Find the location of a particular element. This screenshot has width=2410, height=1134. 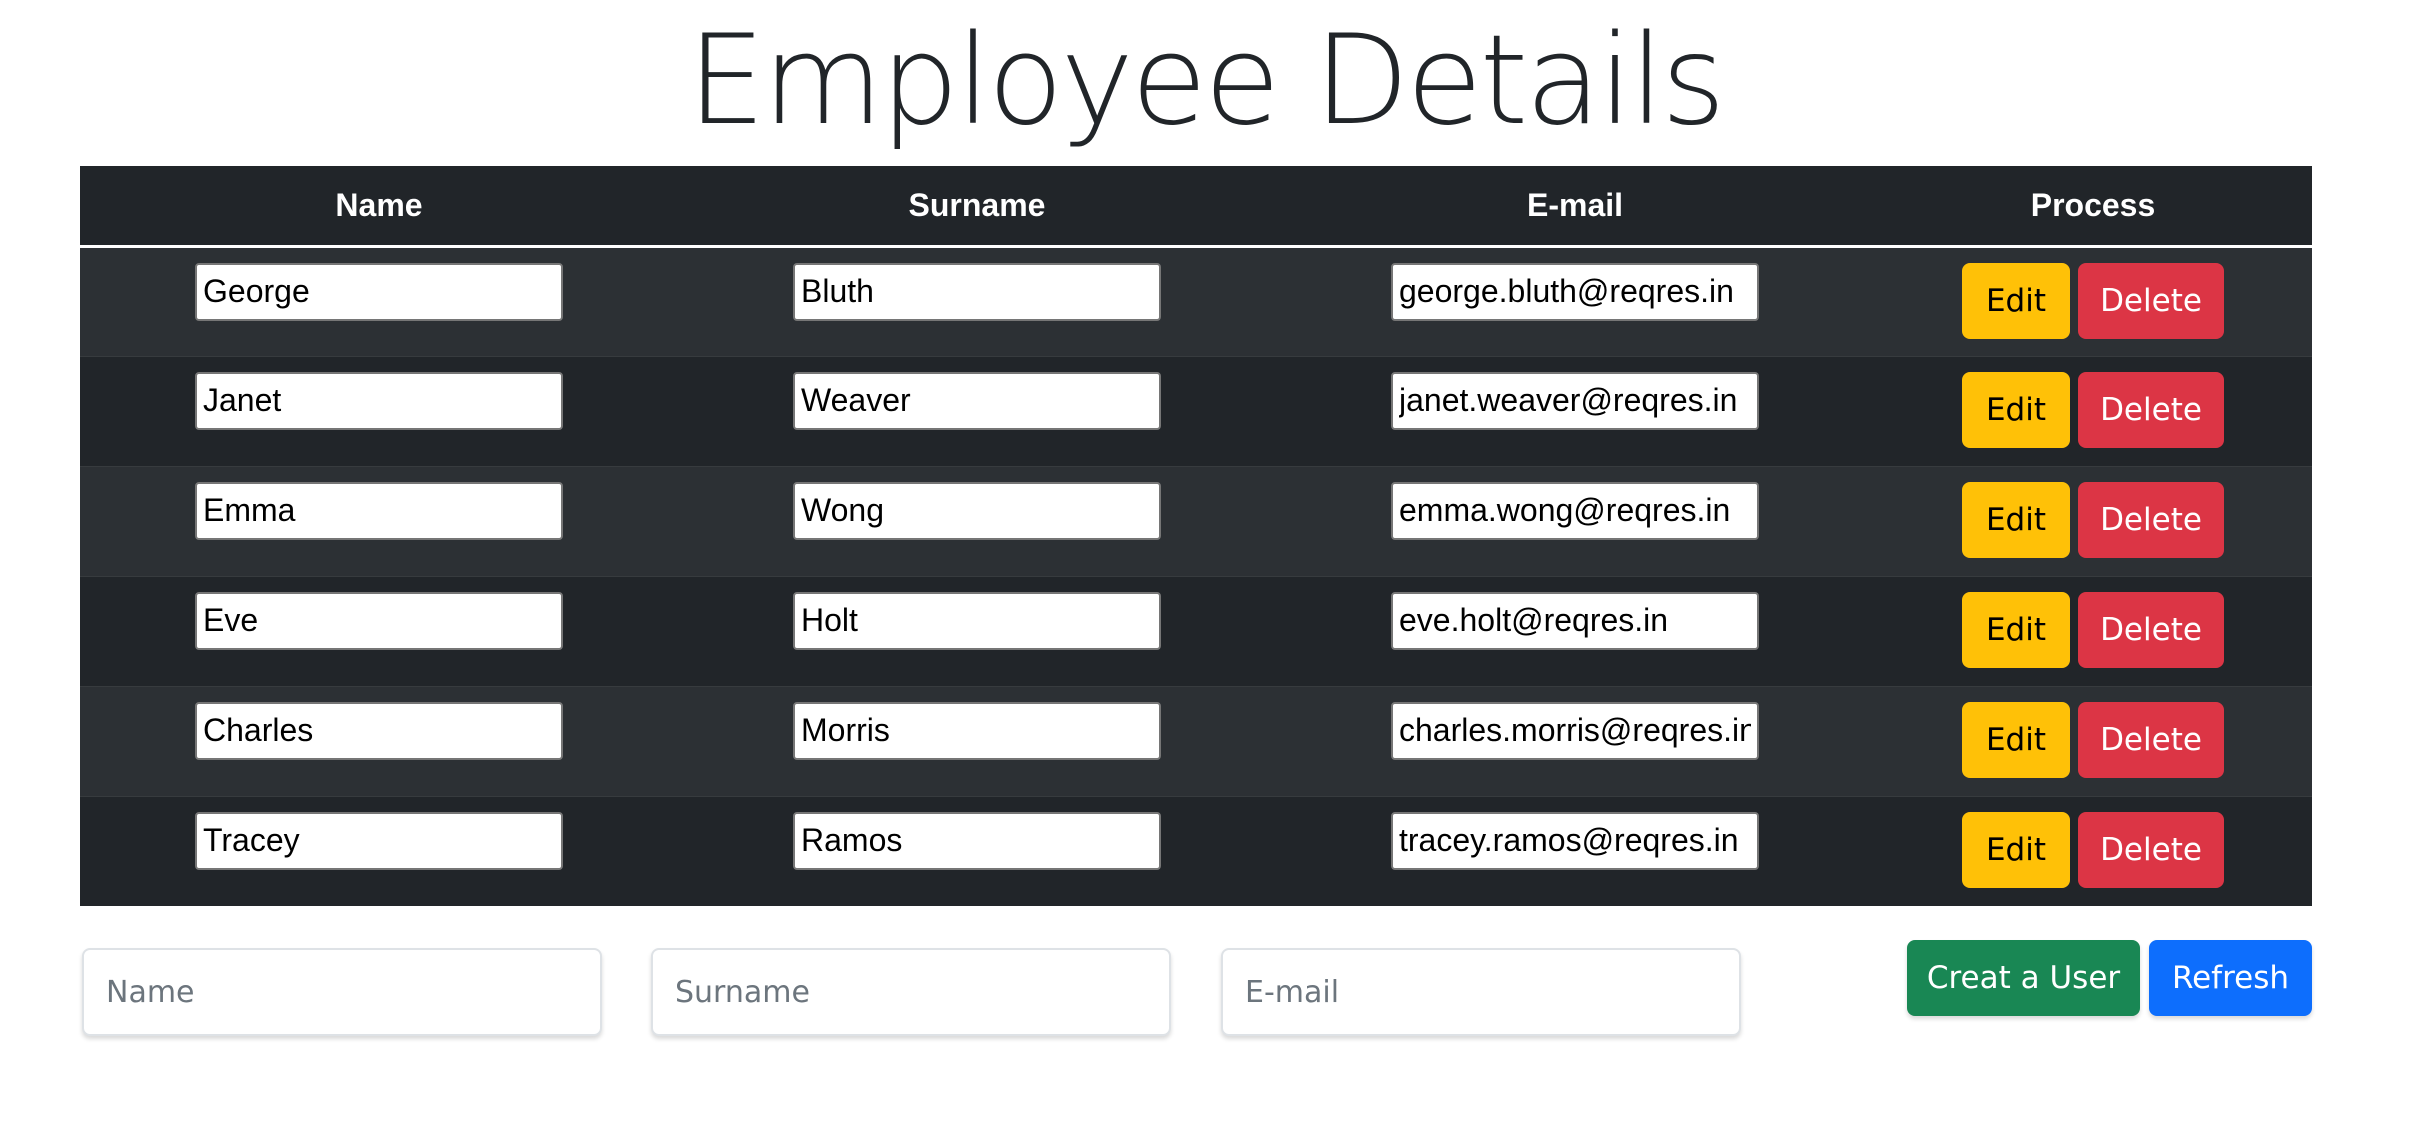

column-header-email: E-mail is located at coordinates (1575, 207).